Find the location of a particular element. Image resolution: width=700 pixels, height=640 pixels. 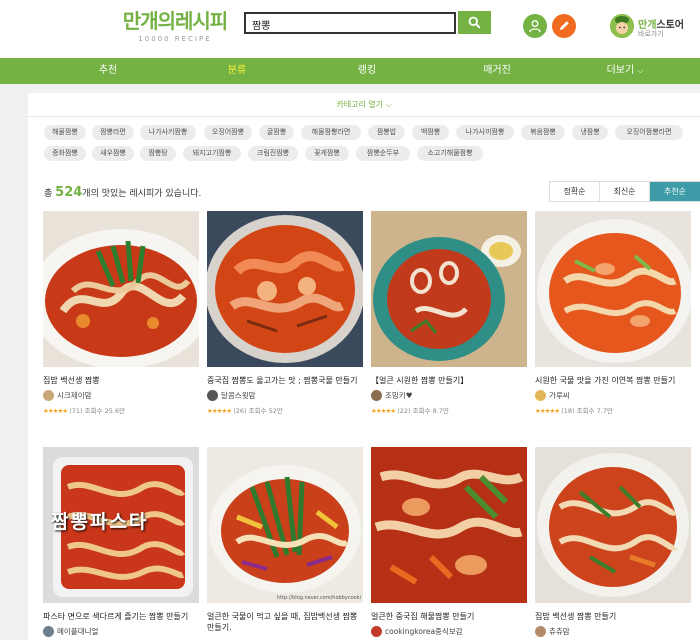

logo-text: 만개의레시피 is located at coordinates (175, 21).